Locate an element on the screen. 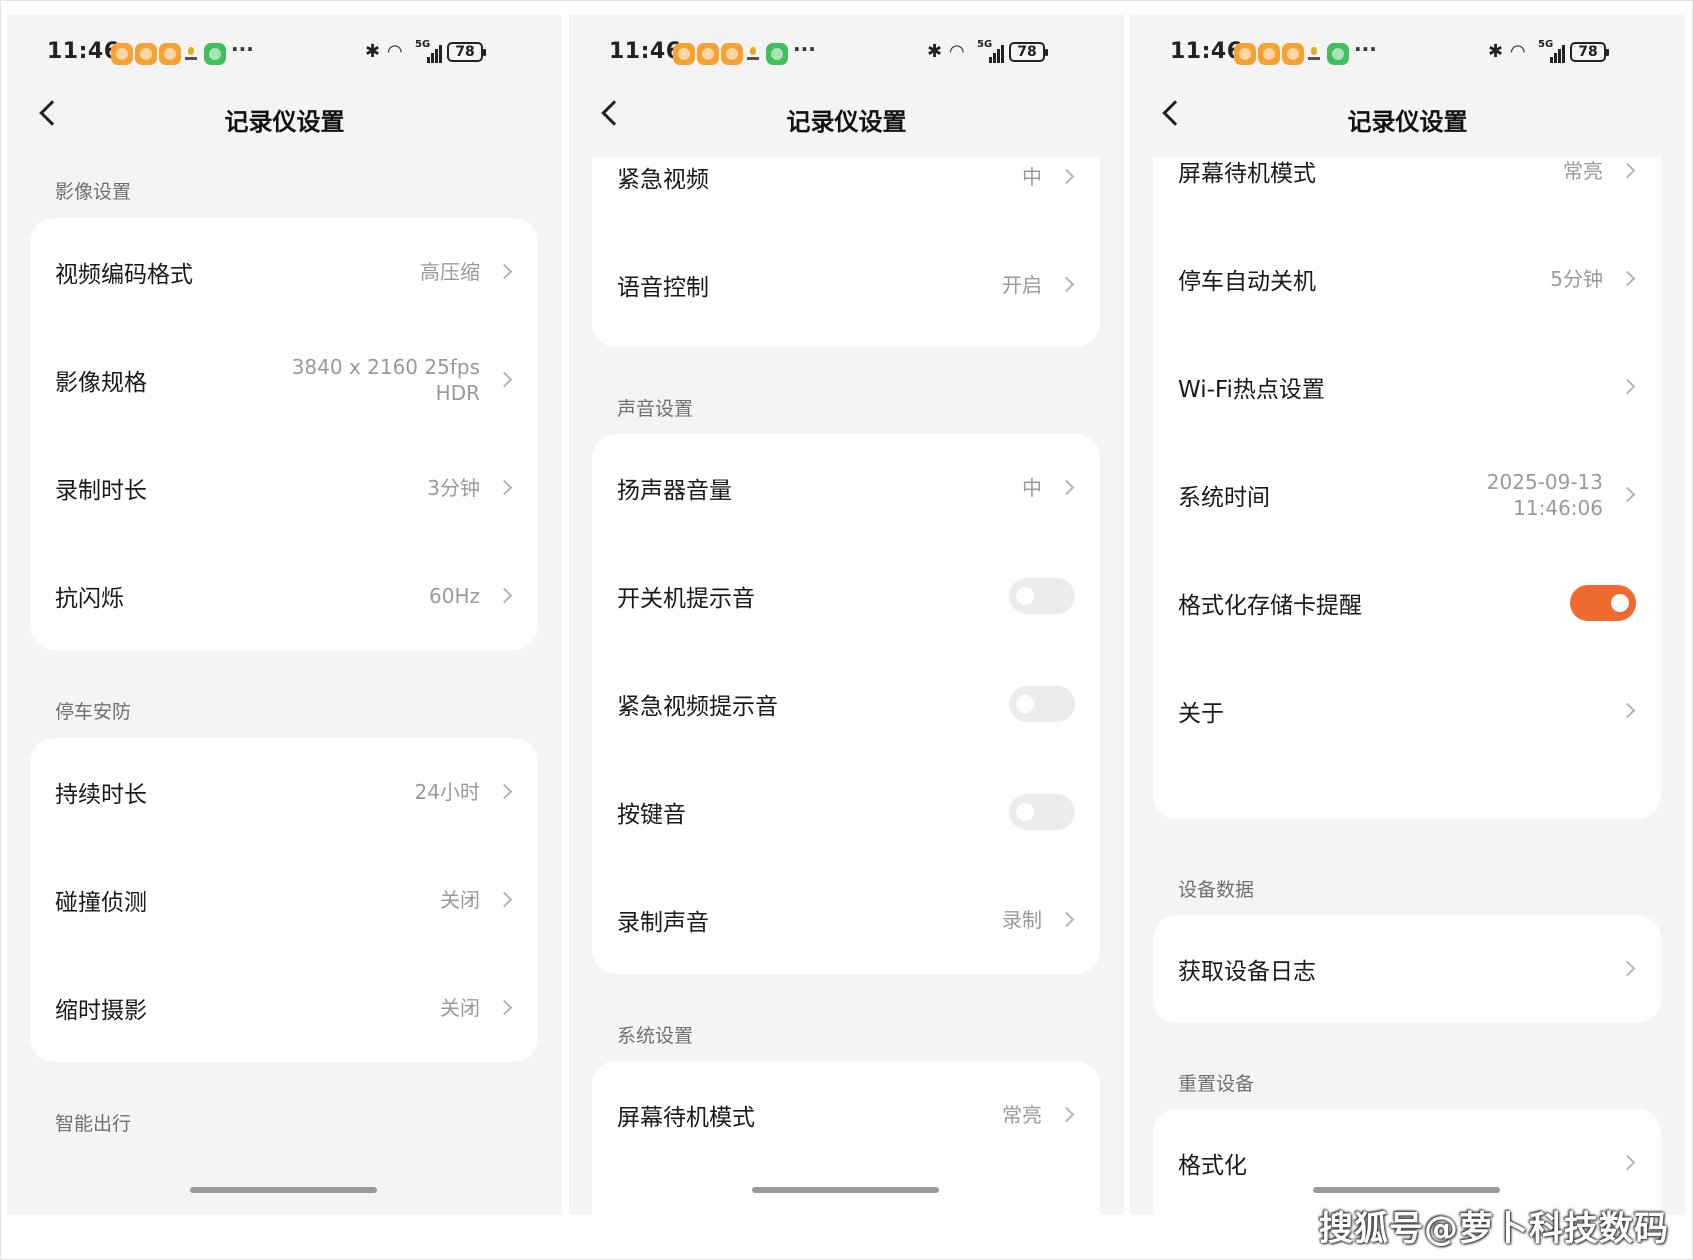  setting-row: 缩时摄影 关闭 is located at coordinates (284, 1008).